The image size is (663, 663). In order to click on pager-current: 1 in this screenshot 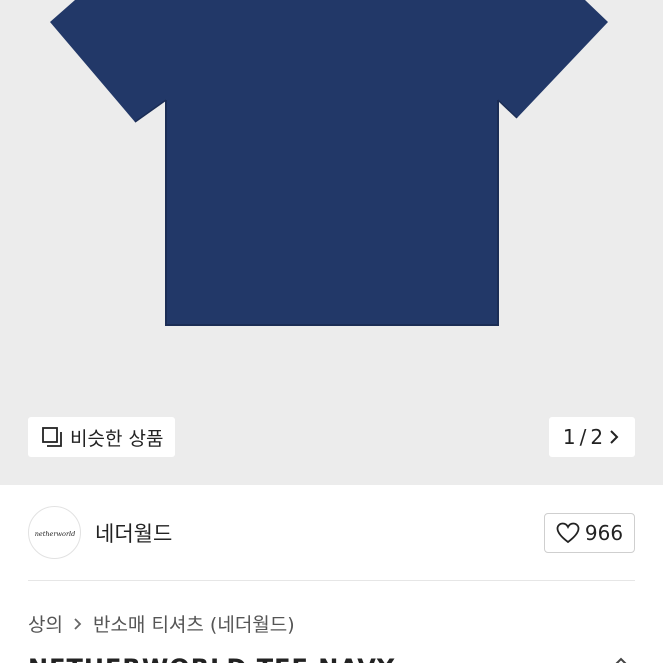, I will do `click(569, 437)`.